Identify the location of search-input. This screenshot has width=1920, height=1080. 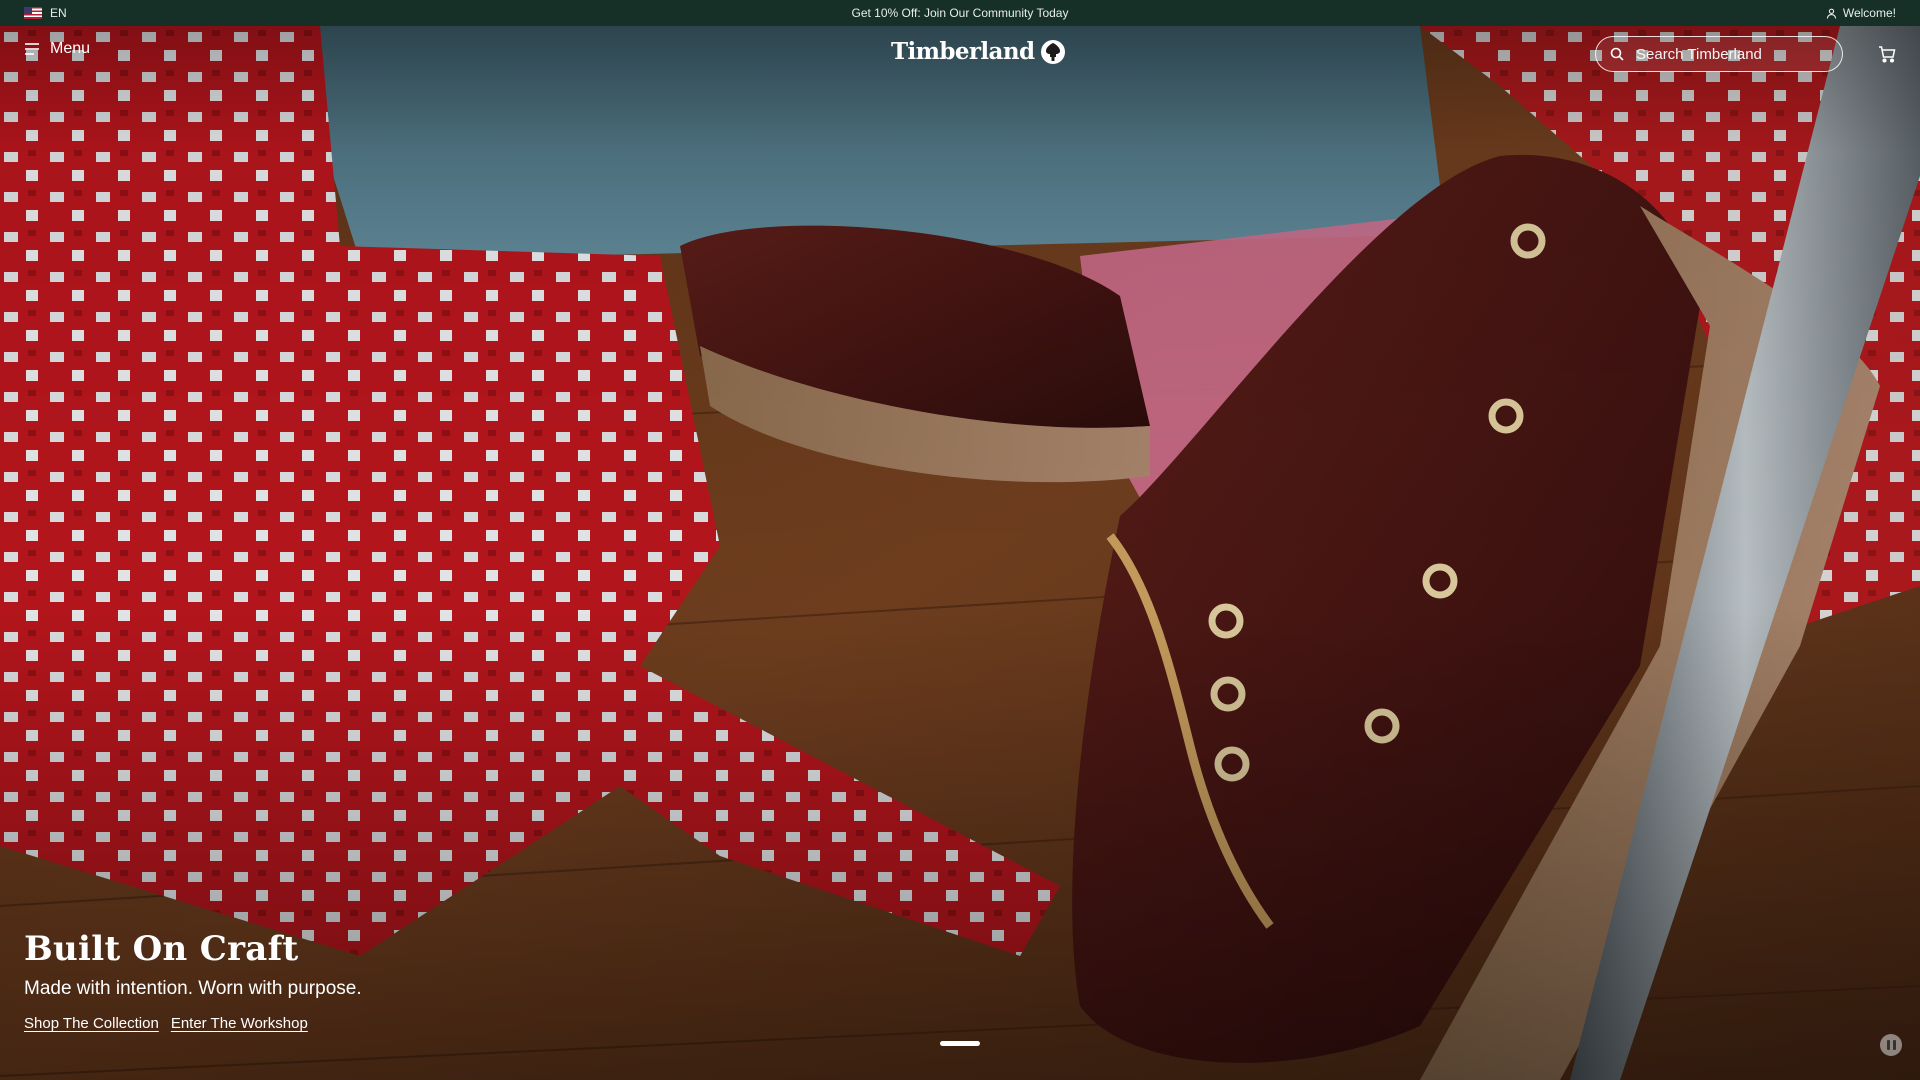
(1736, 54).